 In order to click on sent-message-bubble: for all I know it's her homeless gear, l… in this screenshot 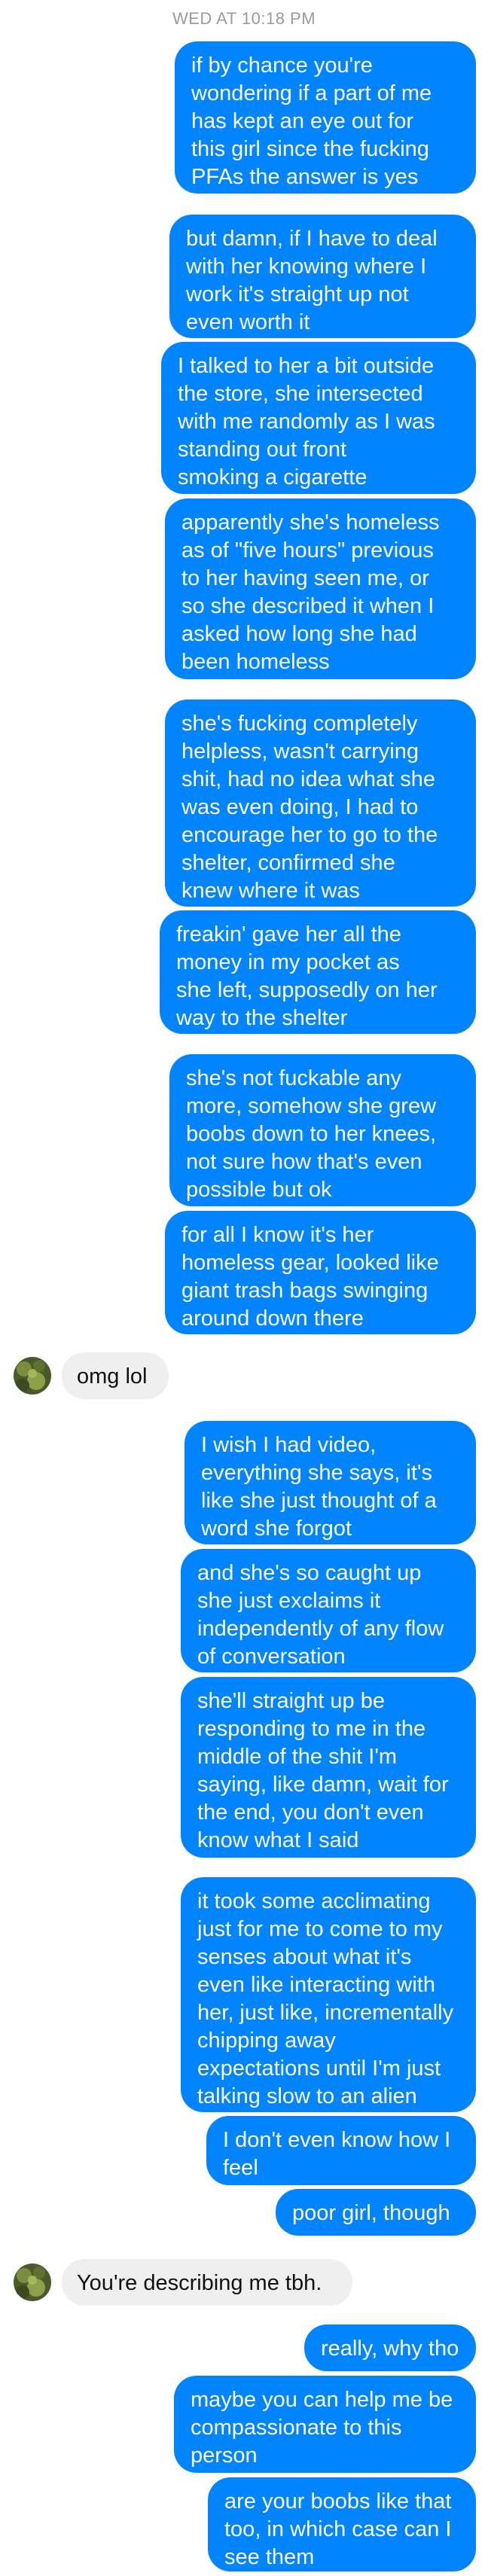, I will do `click(320, 1272)`.